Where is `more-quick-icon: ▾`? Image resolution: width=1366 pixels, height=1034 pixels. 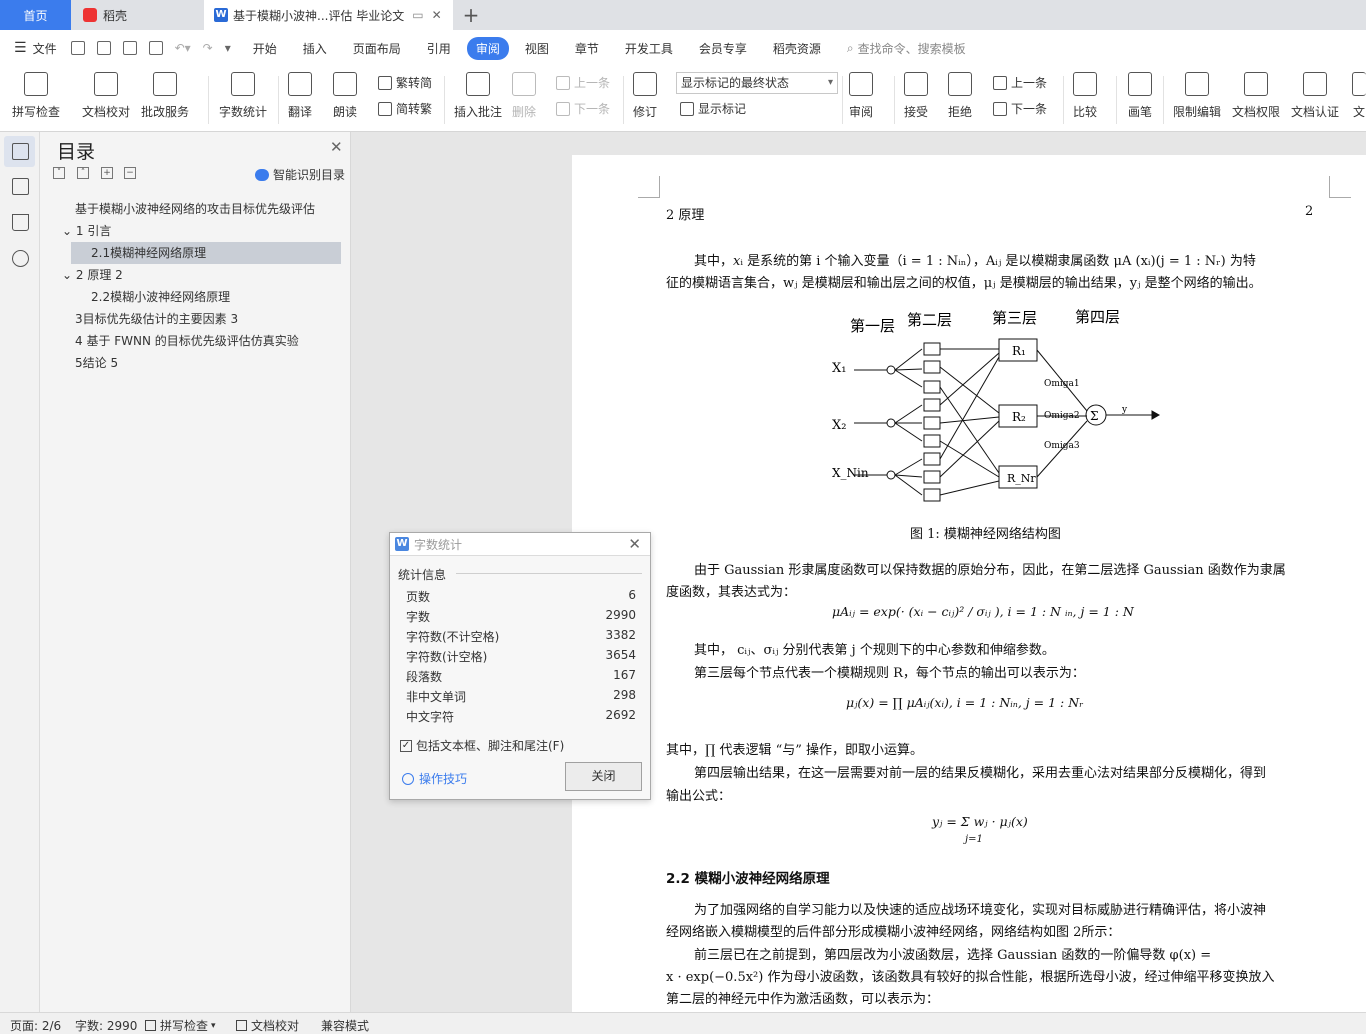 more-quick-icon: ▾ is located at coordinates (228, 48).